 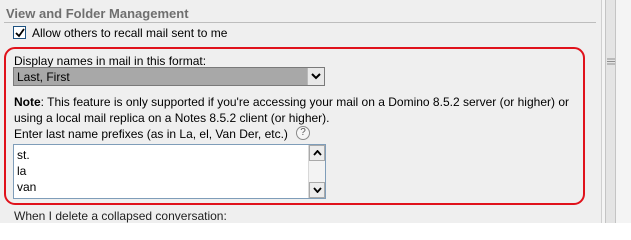 I want to click on name-format-dropdown: Last, First, so click(x=169, y=76).